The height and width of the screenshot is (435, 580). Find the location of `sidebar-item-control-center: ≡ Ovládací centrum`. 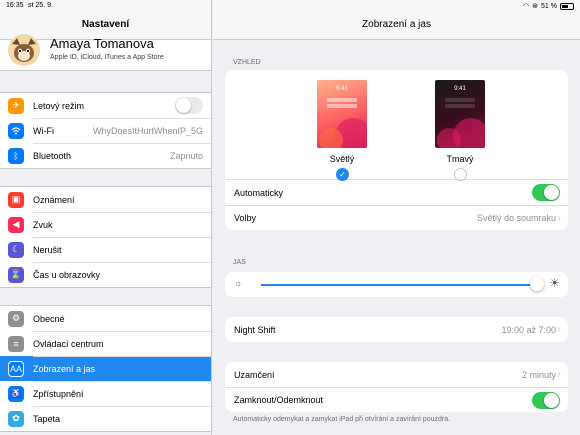

sidebar-item-control-center: ≡ Ovládací centrum is located at coordinates (105, 343).